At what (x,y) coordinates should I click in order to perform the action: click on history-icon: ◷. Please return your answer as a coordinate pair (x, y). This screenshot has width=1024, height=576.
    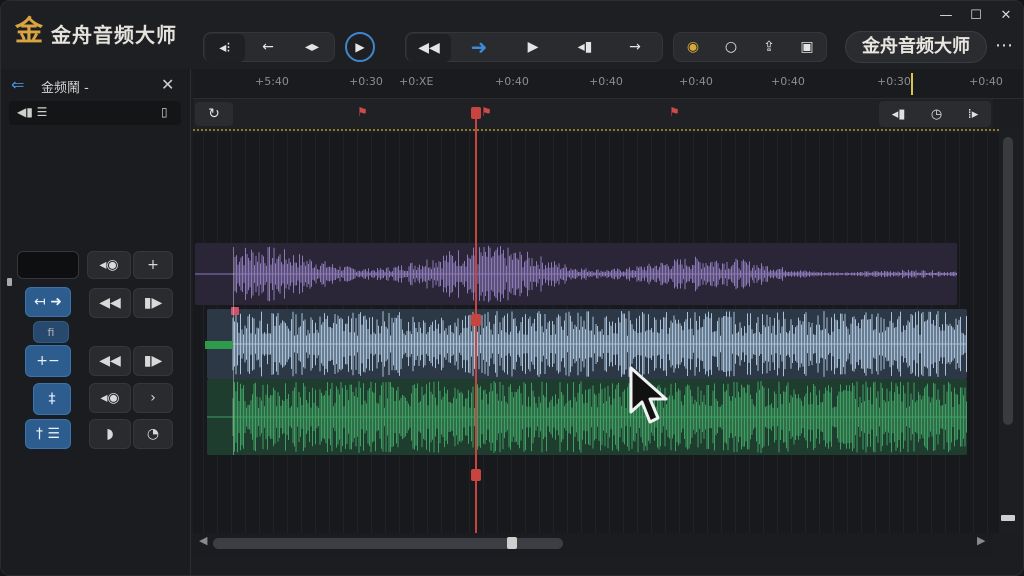
    Looking at the image, I should click on (936, 114).